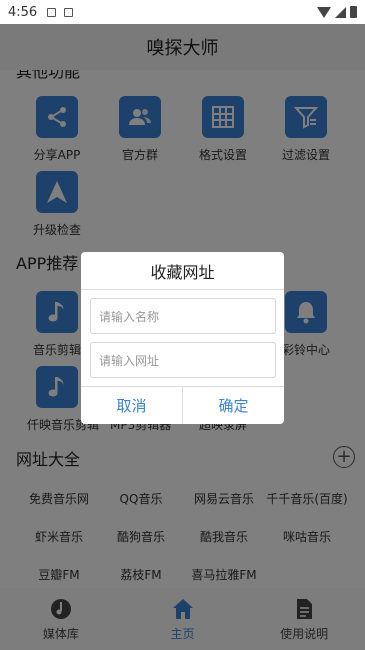 The width and height of the screenshot is (365, 650). I want to click on status-time: 4:56, so click(23, 12).